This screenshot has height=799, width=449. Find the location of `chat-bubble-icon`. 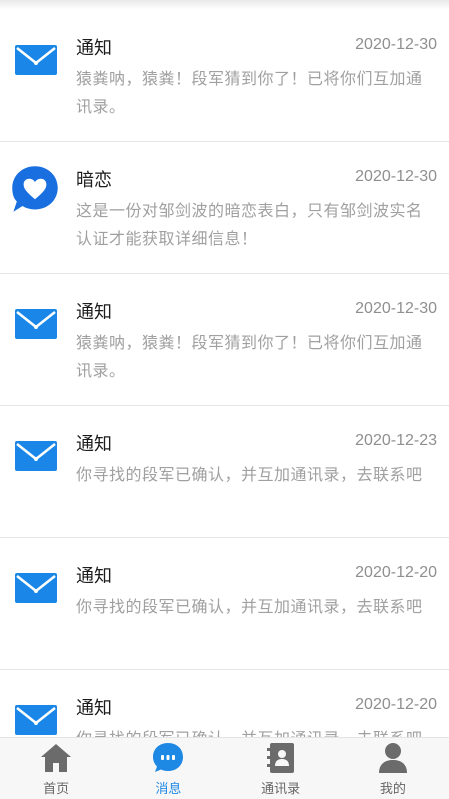

chat-bubble-icon is located at coordinates (168, 757).